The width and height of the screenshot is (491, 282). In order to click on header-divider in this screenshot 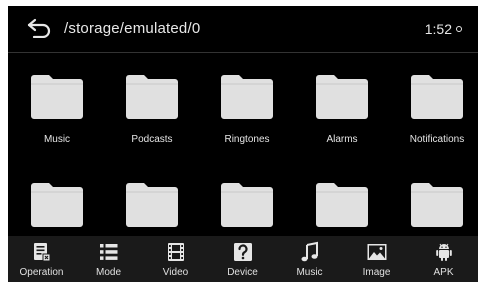, I will do `click(243, 52)`.